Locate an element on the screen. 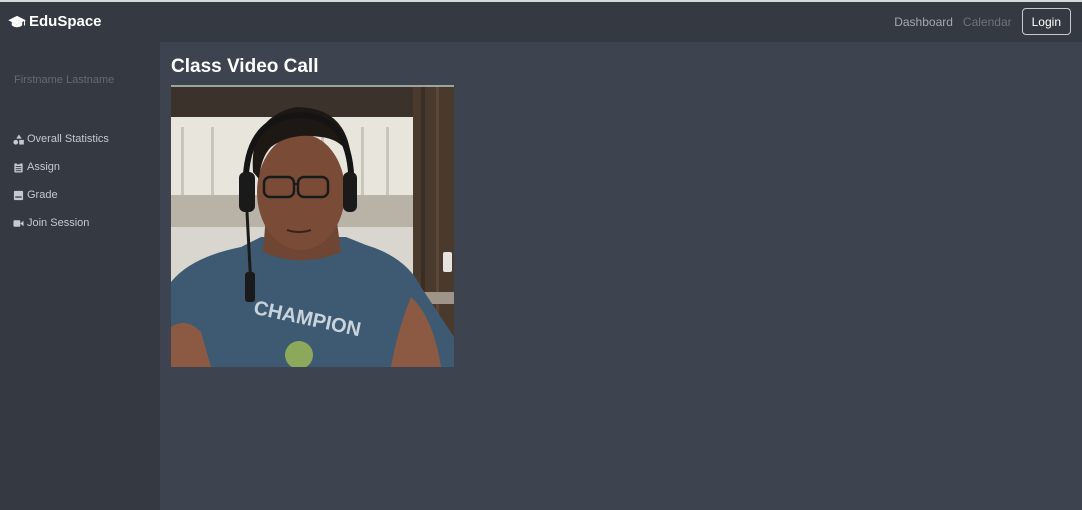 The height and width of the screenshot is (510, 1082). brand-logo: EduSpace is located at coordinates (55, 21).